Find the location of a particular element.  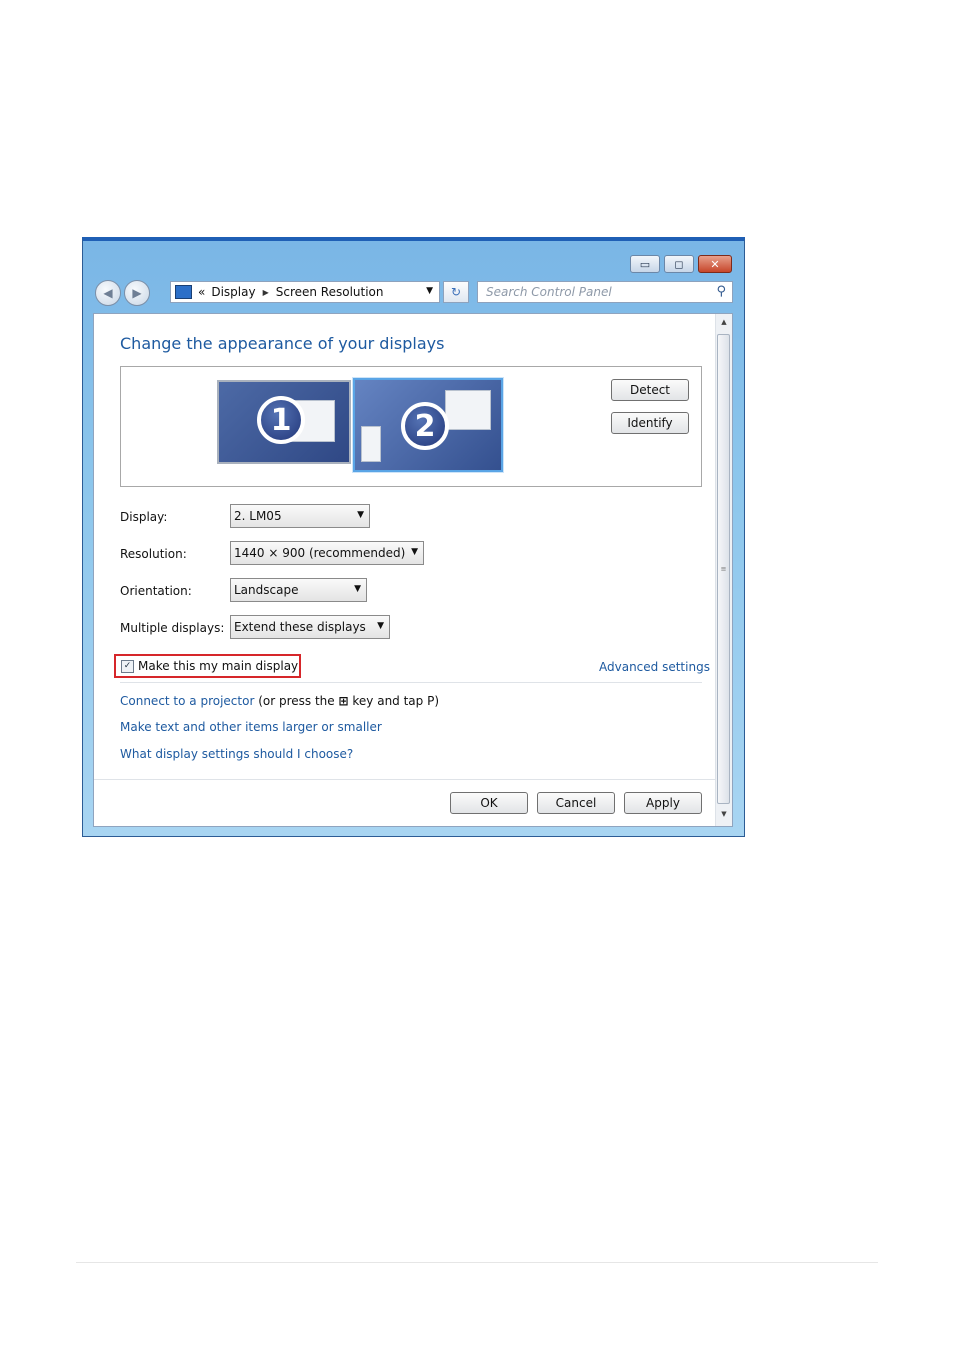

scrollbar-thumb: ≡ is located at coordinates (723, 569).